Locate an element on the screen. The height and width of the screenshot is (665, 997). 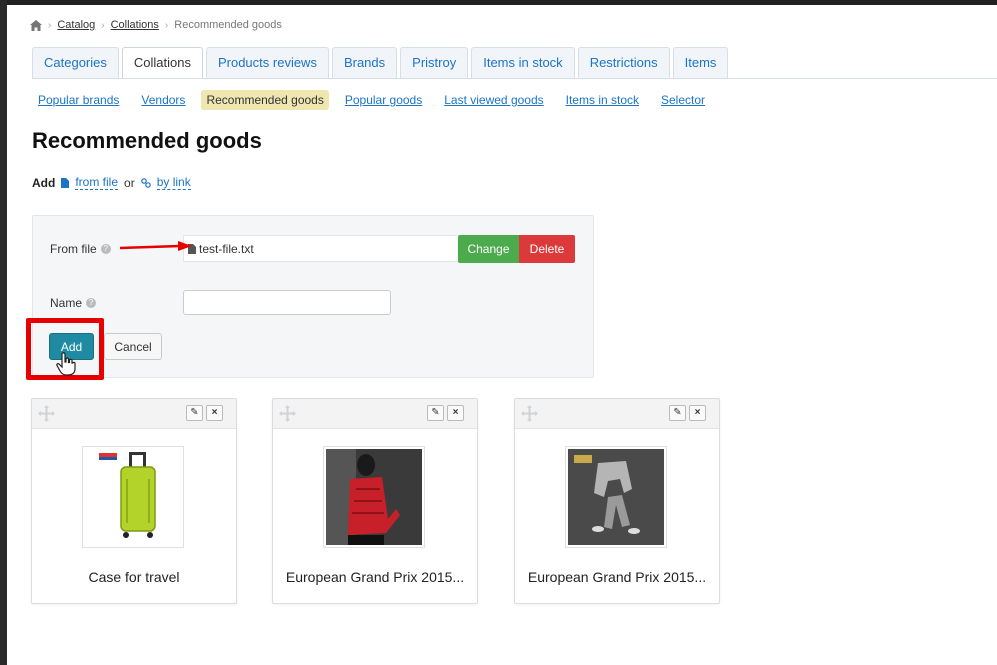
red-jacket-icon is located at coordinates (374, 497).